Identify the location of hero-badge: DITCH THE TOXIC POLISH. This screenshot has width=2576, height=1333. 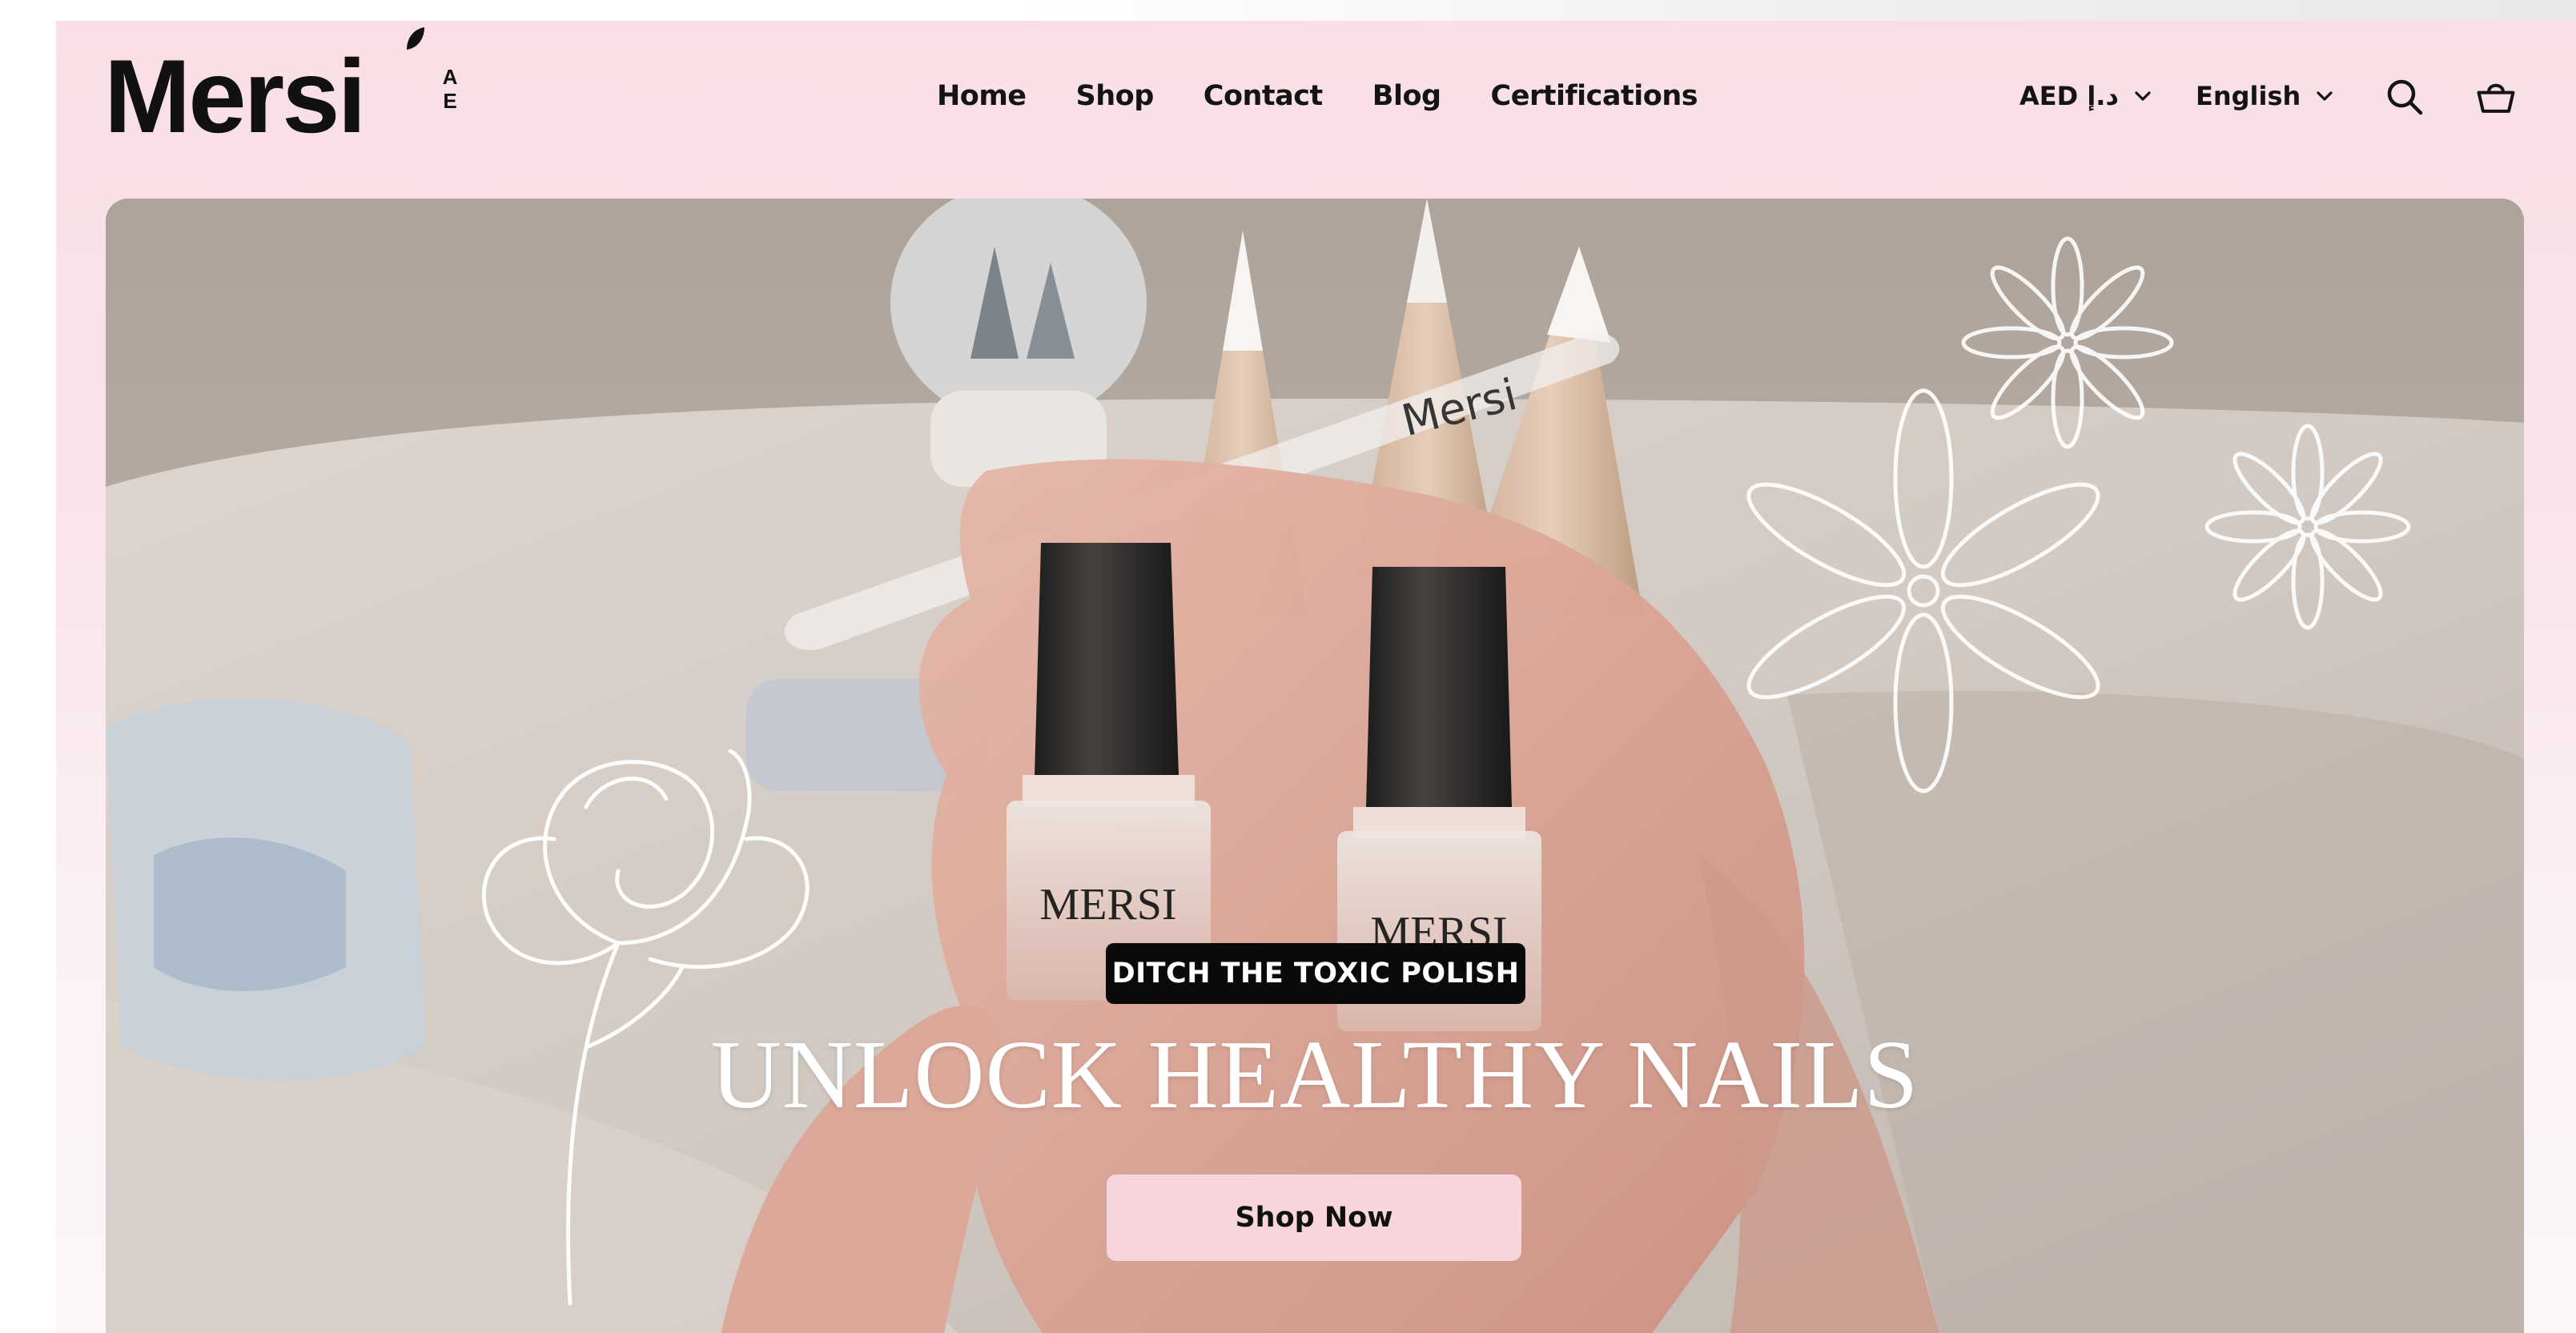
(1315, 974).